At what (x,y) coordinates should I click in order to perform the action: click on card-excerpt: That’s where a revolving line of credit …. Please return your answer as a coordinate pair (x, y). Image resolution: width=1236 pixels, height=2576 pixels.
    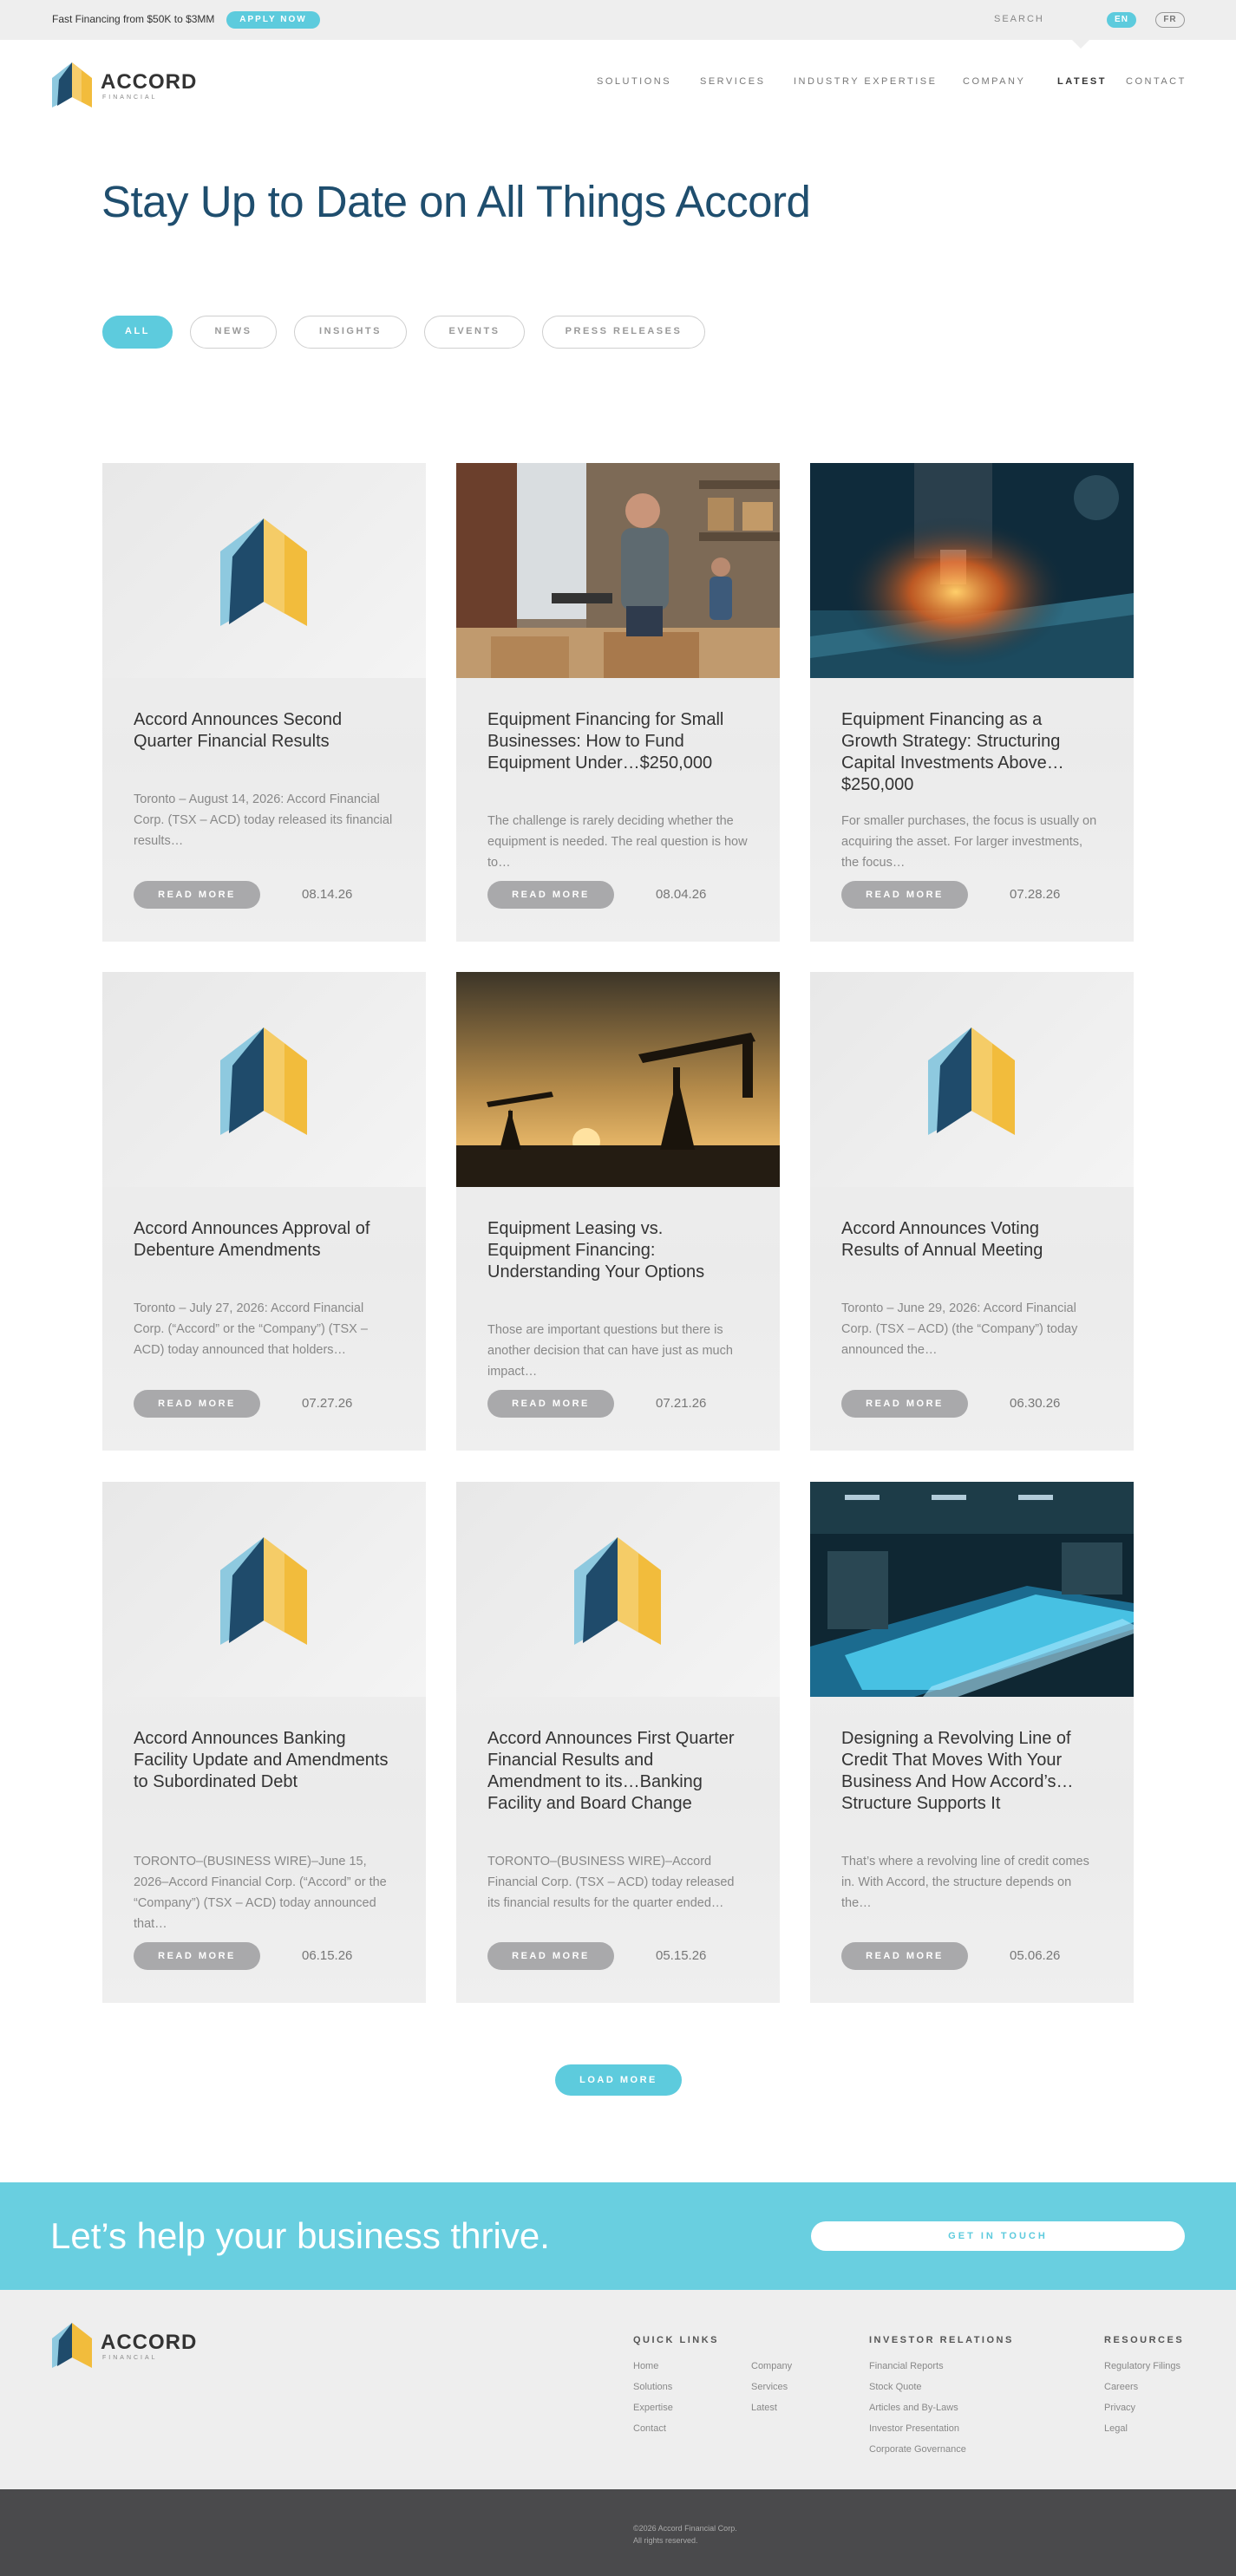
    Looking at the image, I should click on (965, 1882).